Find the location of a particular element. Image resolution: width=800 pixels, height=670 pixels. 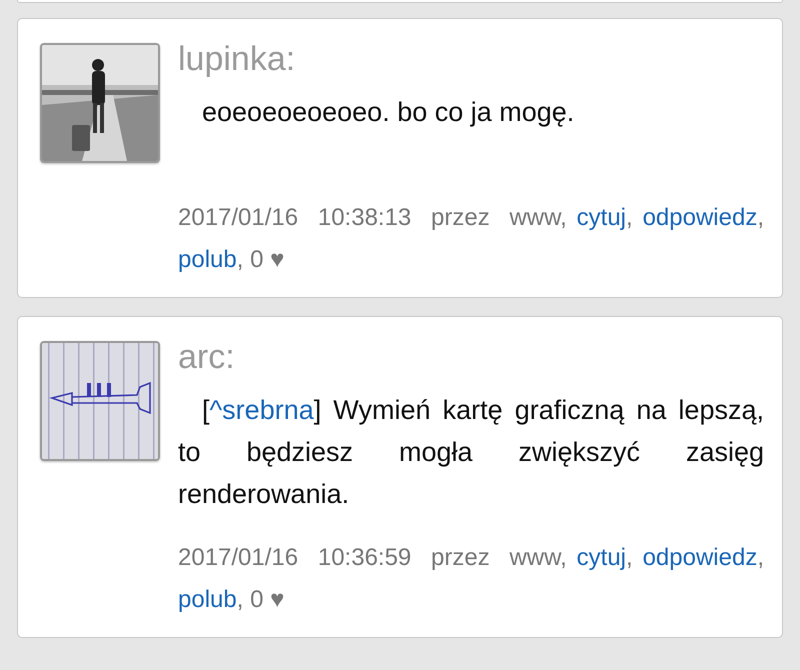

message-text: [^srebrna] Wymień kartę graficzną na lepszą, to będziesz mogła zwiększyć zasięg renderowania. is located at coordinates (471, 452).